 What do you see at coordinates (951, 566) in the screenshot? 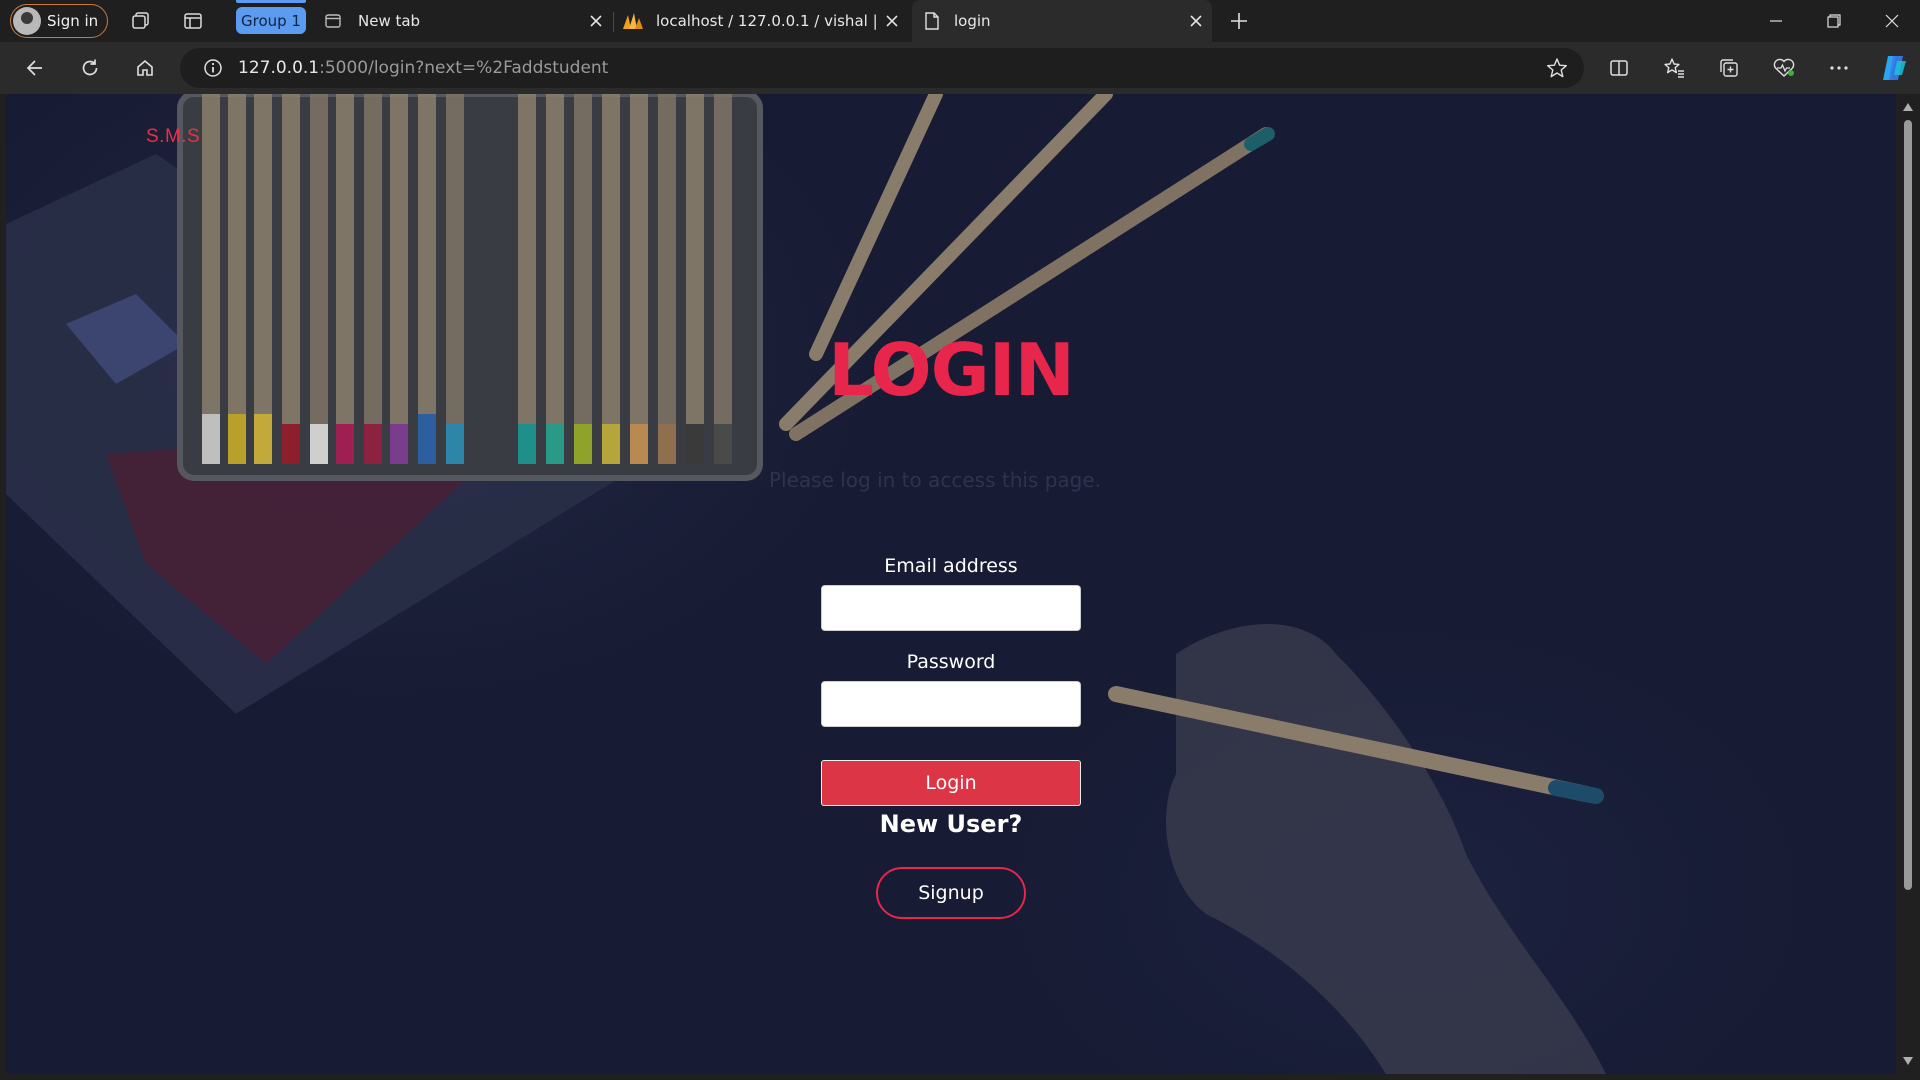
I see `email-label: Email address` at bounding box center [951, 566].